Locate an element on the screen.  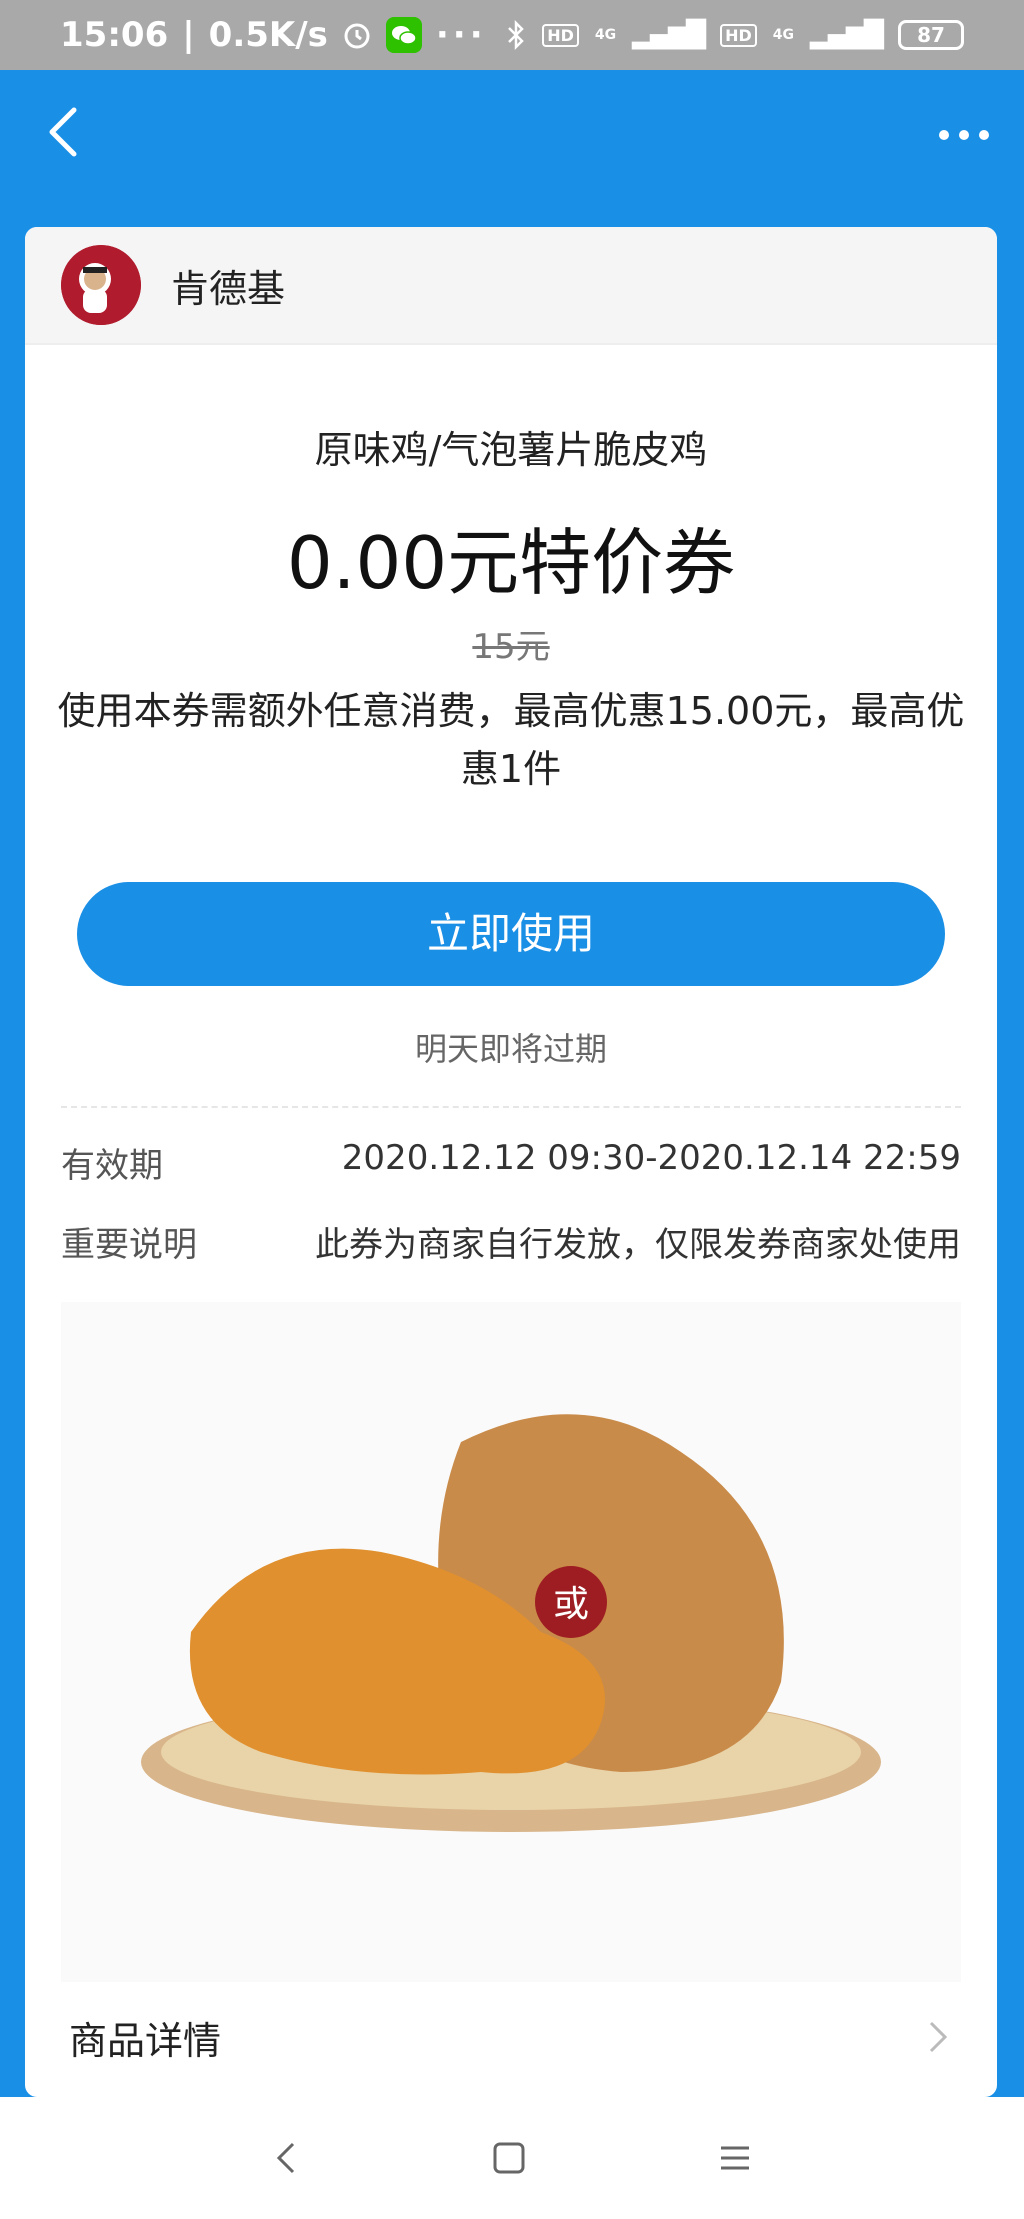
alarm-icon is located at coordinates (357, 36).